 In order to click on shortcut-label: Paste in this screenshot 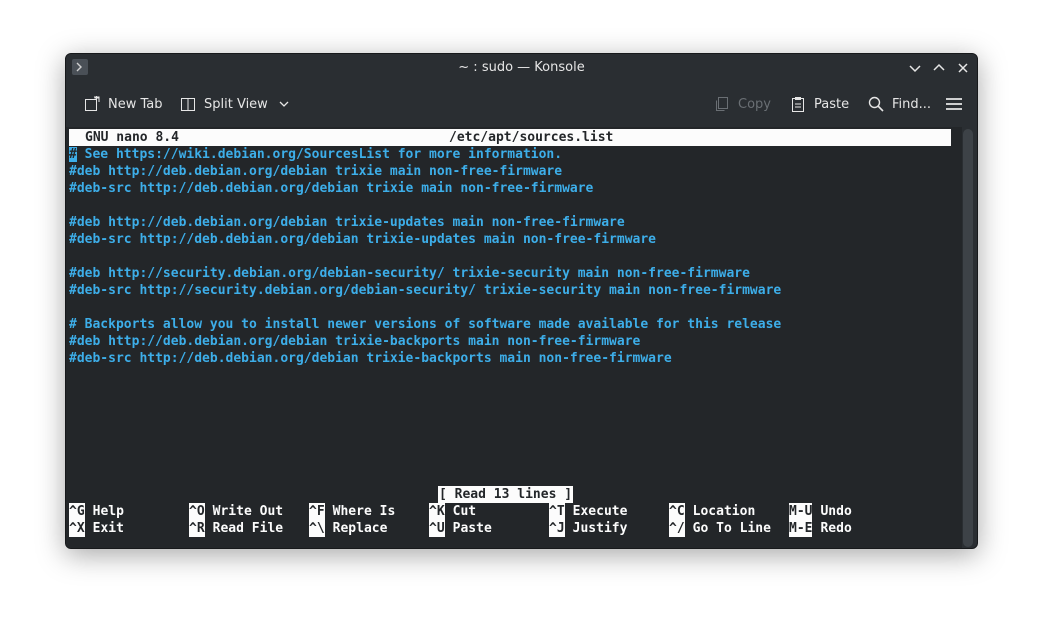, I will do `click(472, 528)`.